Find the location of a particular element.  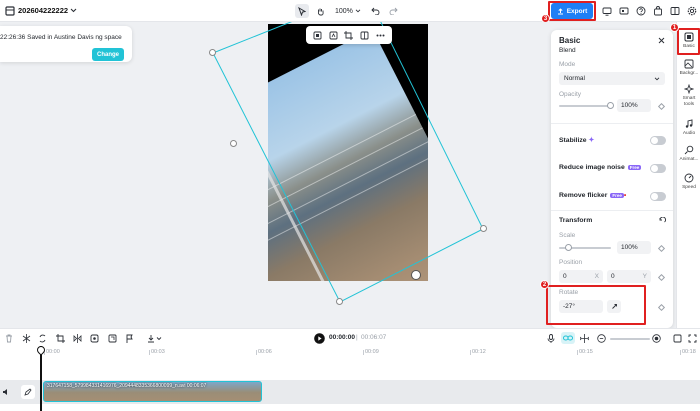

resize-handle-bottom-right is located at coordinates (483, 228).